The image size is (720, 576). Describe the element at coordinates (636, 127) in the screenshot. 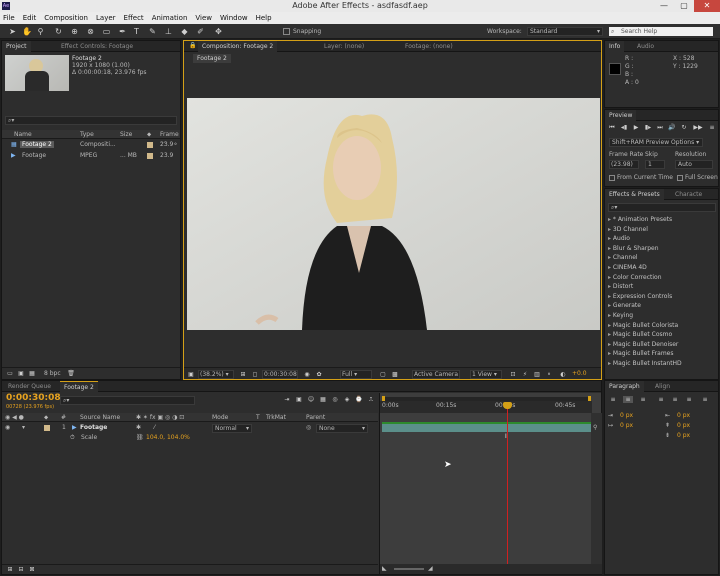

I see `play-icon: ▶` at that location.